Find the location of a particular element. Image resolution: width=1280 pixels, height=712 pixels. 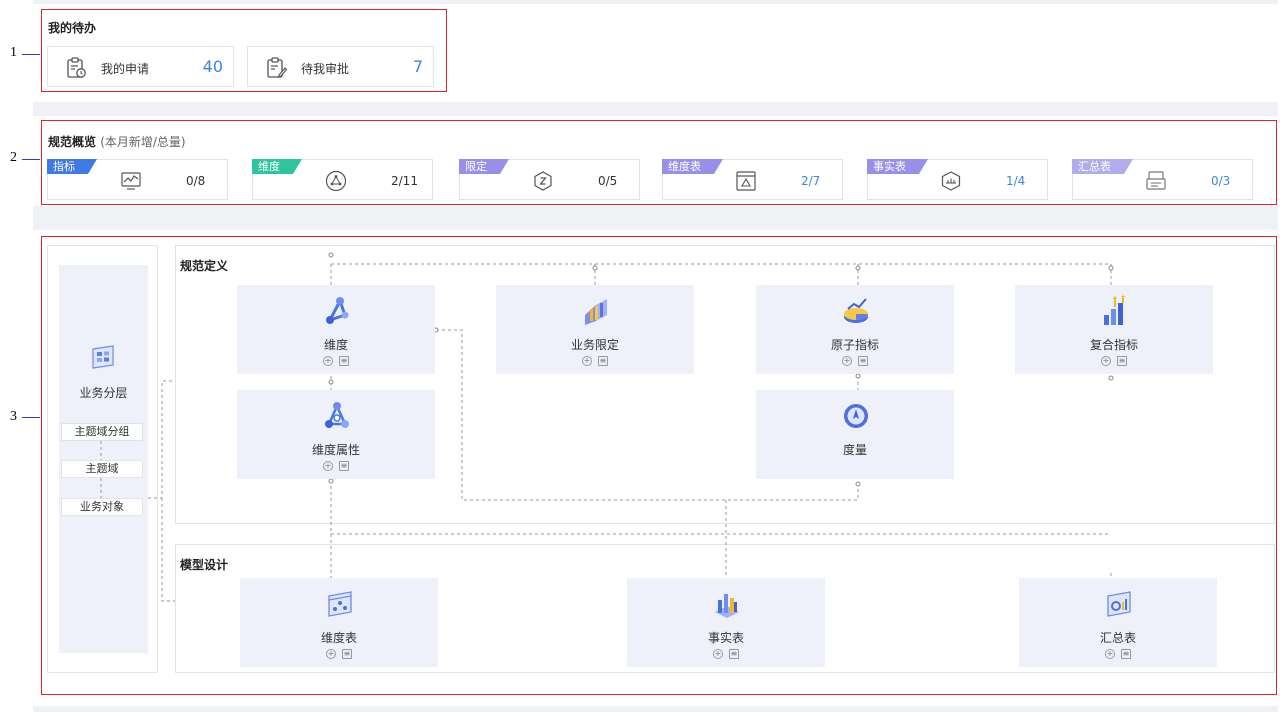

callout-2-line is located at coordinates (31, 159).